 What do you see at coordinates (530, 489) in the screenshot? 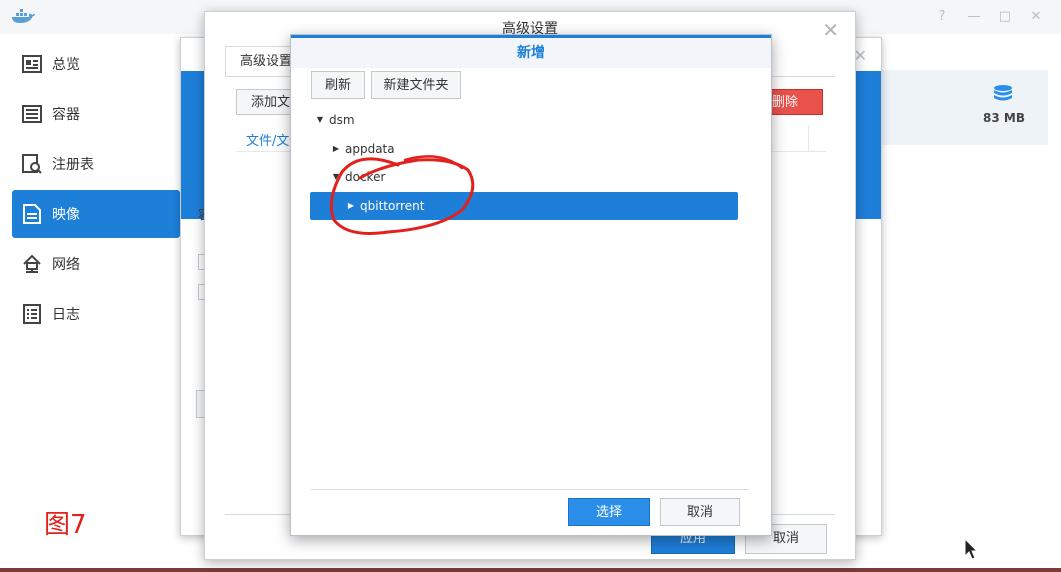
I see `dialog-footer-divider` at bounding box center [530, 489].